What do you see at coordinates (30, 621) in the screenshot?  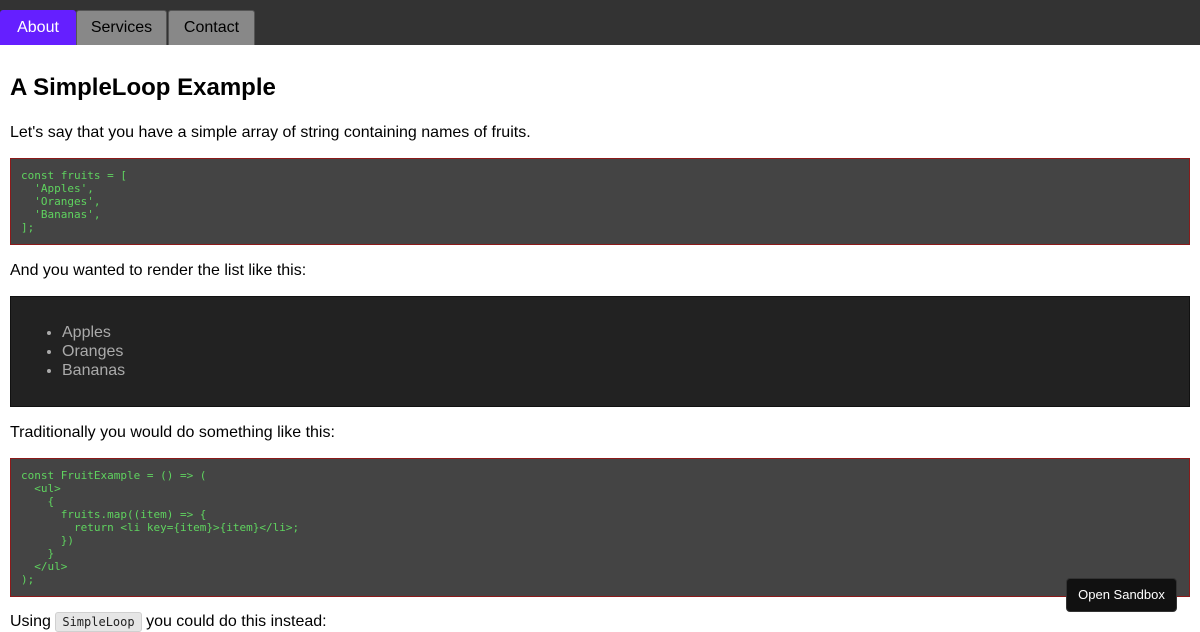 I see `using-prefix: Using` at bounding box center [30, 621].